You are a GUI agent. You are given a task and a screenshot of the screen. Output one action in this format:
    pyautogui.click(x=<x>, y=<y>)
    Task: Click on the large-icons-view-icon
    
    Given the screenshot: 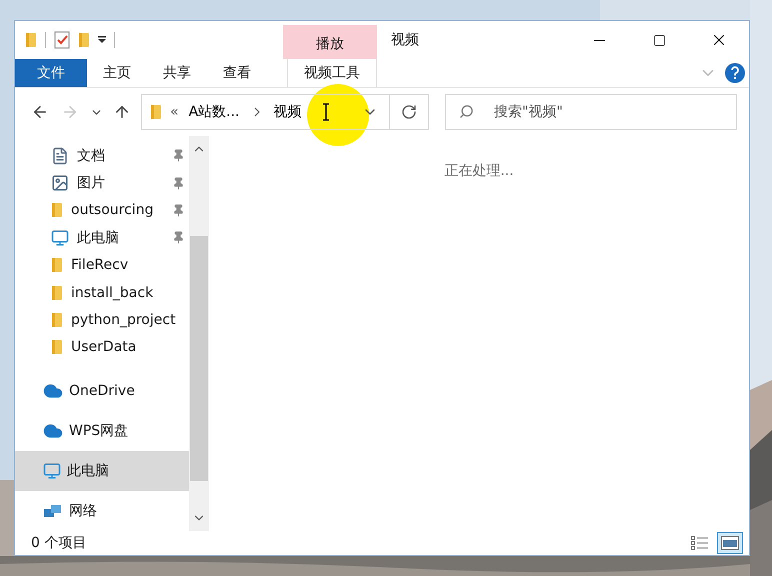 What is the action you would take?
    pyautogui.click(x=730, y=543)
    